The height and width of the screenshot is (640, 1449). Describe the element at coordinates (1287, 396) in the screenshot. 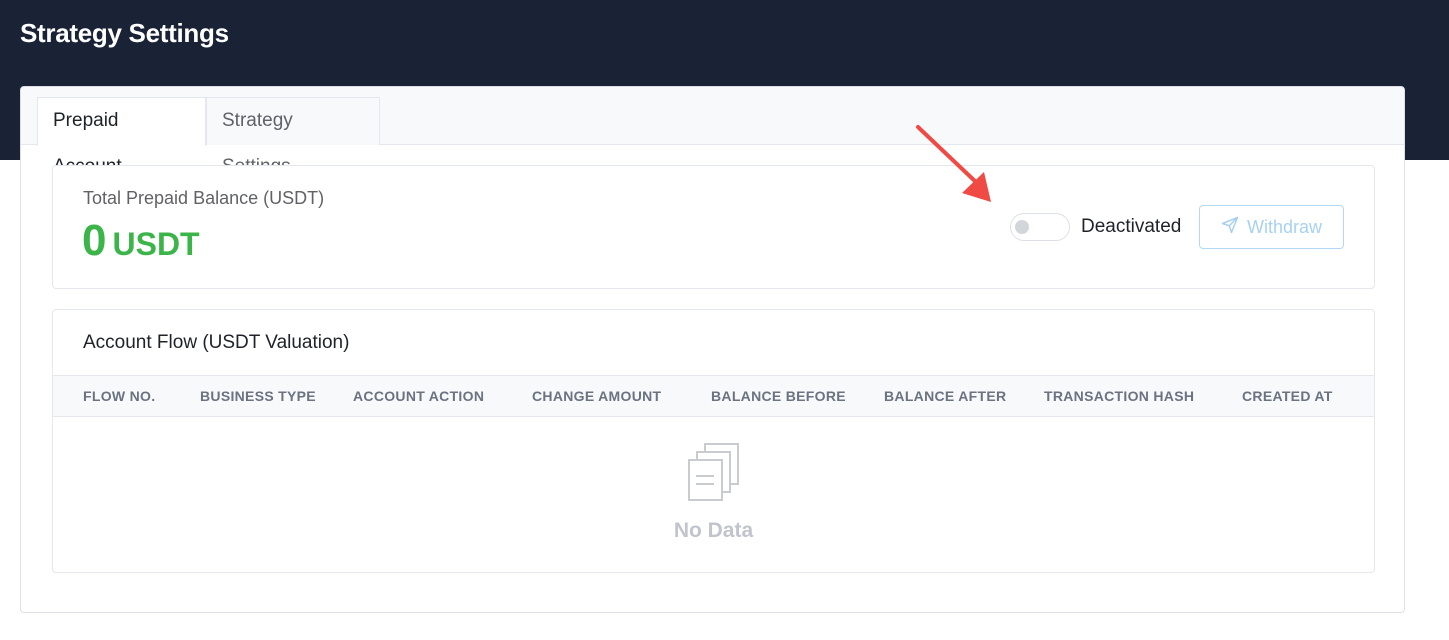

I see `column-created-at: CREATED AT` at that location.